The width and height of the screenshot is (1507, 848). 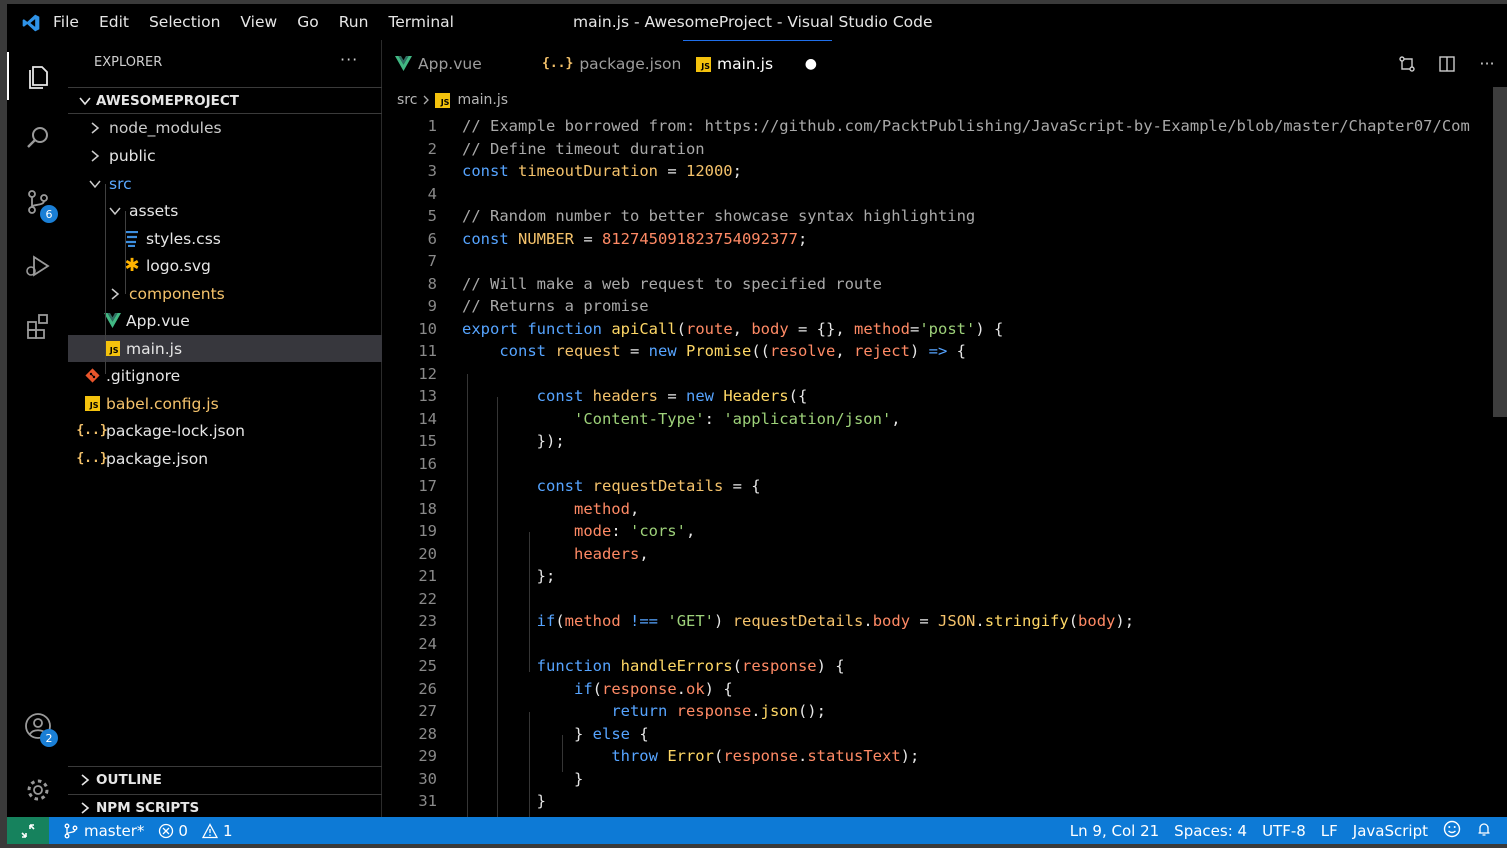 What do you see at coordinates (606, 63) in the screenshot?
I see `tab-package-json: {..} package.json` at bounding box center [606, 63].